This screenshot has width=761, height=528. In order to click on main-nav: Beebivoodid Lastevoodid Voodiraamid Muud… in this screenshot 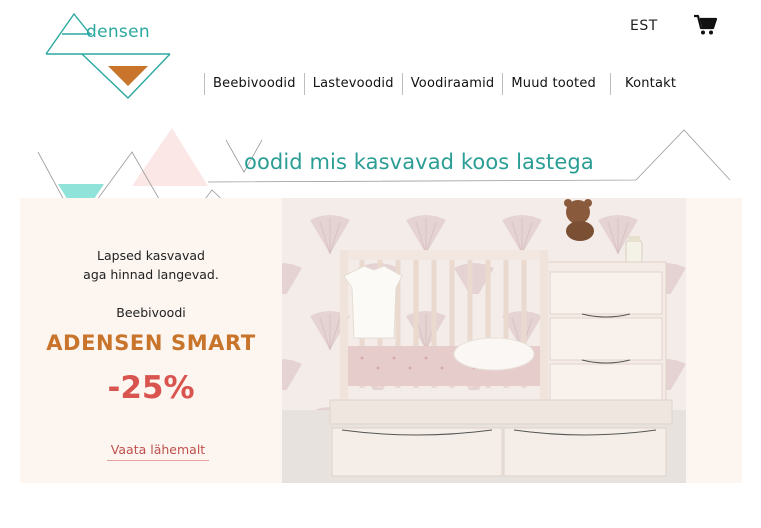, I will do `click(444, 84)`.